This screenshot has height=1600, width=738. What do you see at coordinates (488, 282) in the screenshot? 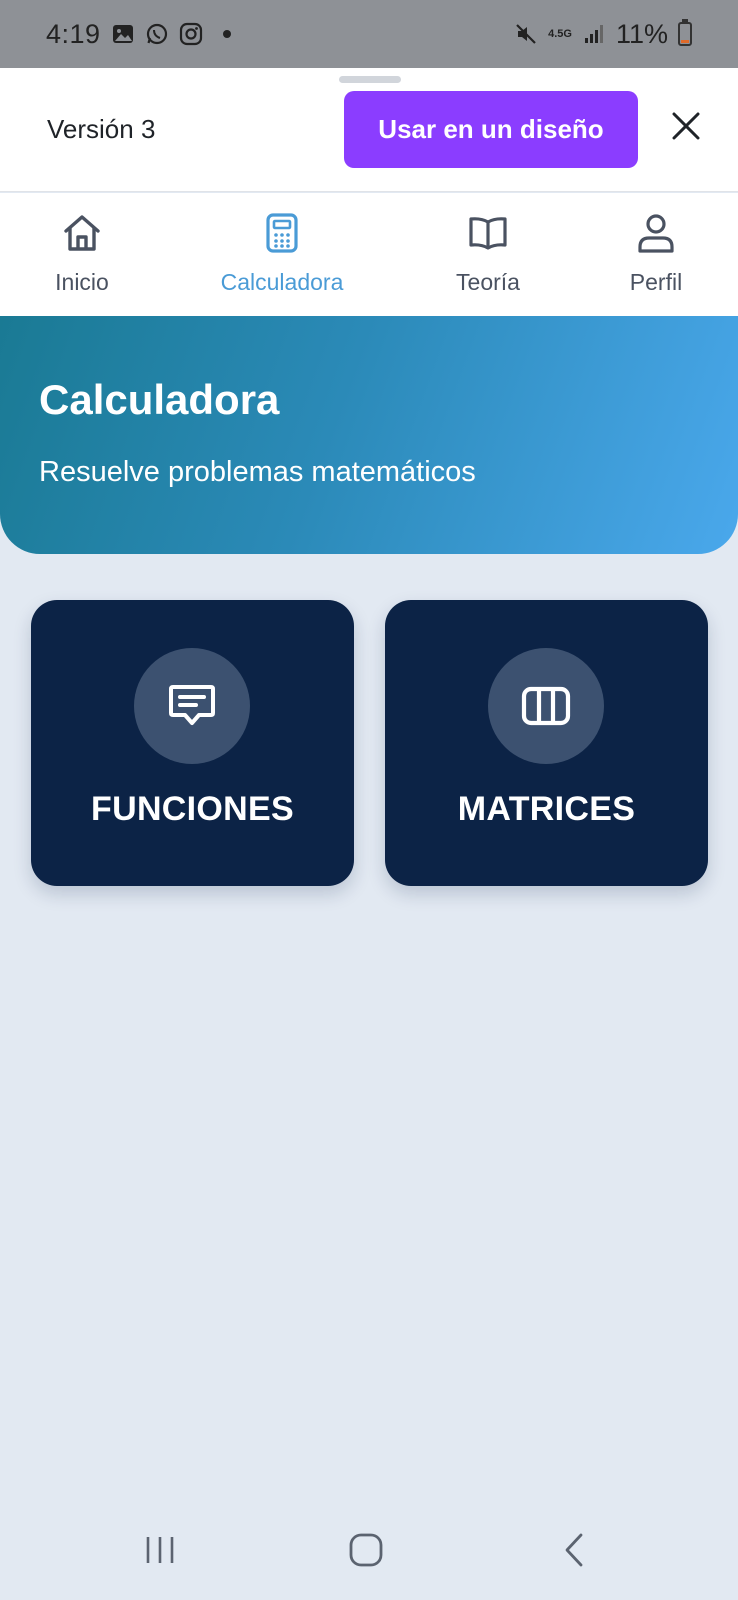
I see `tab-label-teoria: Teoría` at bounding box center [488, 282].